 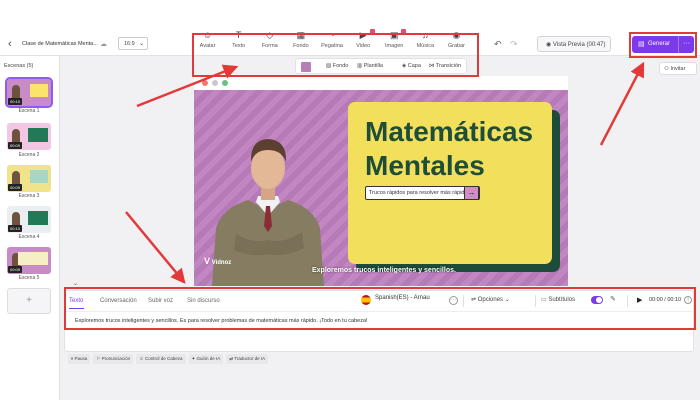 I want to click on ai-translator-chip: ⇄ Traductor de IA, so click(x=247, y=359).